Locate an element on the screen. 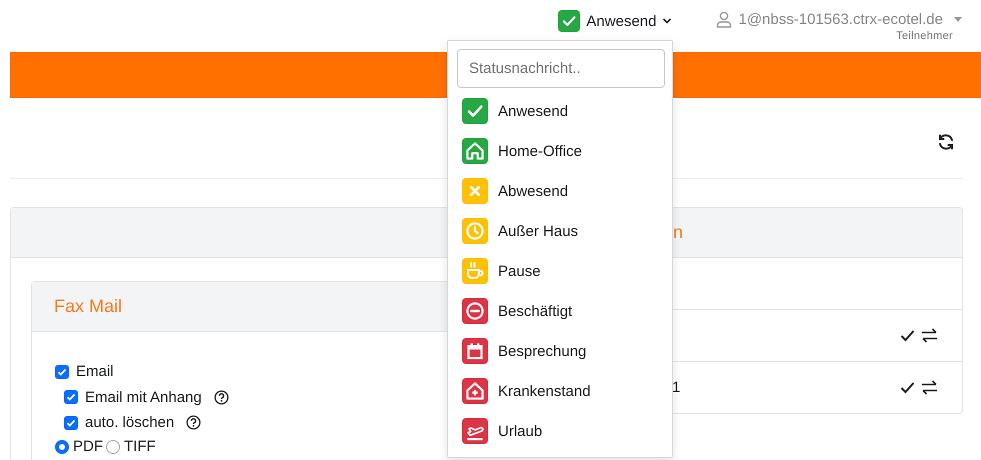  status-option: Home-Office is located at coordinates (560, 151).